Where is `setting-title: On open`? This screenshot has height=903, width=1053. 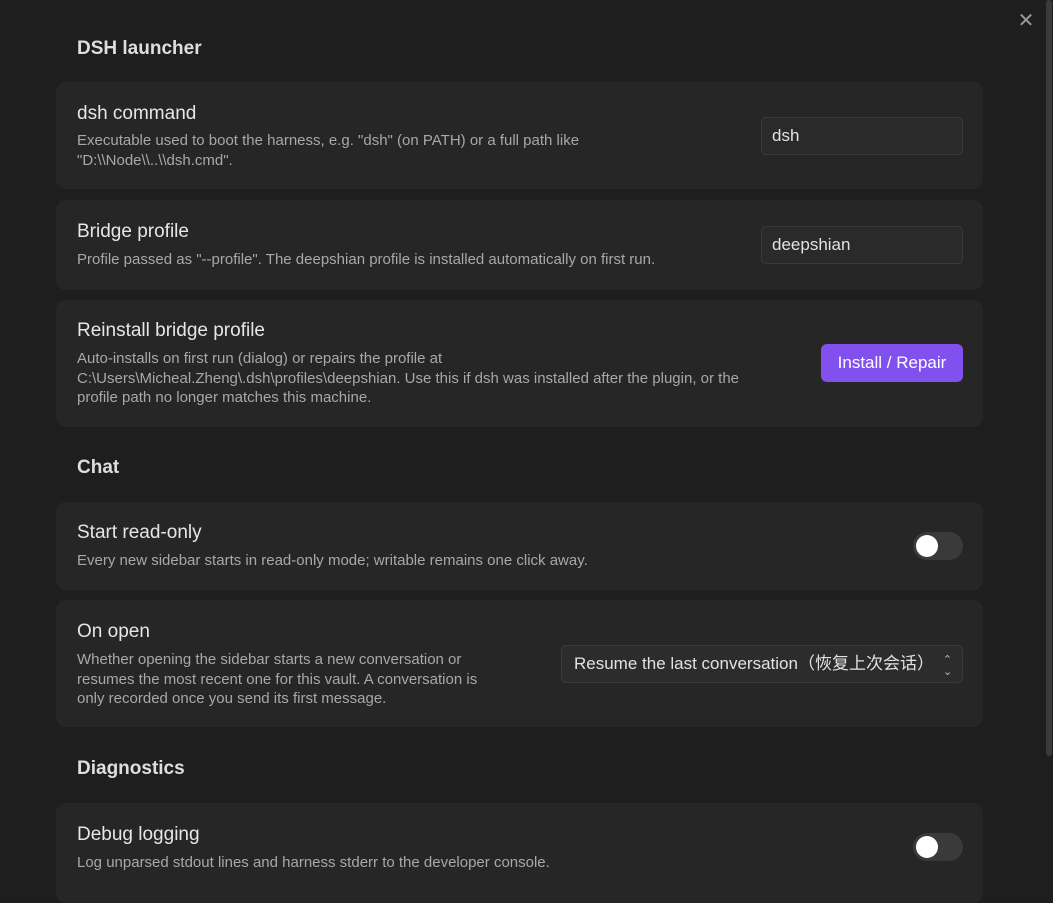
setting-title: On open is located at coordinates (113, 631).